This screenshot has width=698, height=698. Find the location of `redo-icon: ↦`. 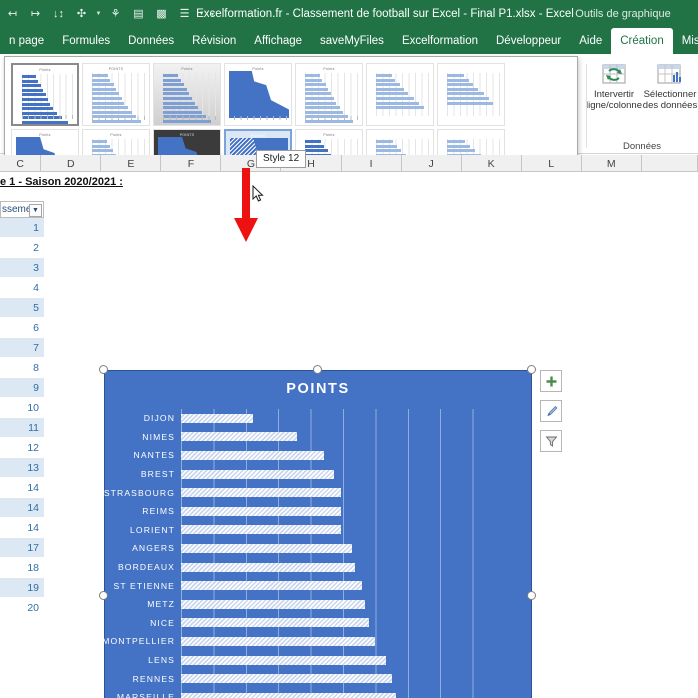

redo-icon: ↦ is located at coordinates (35, 14).